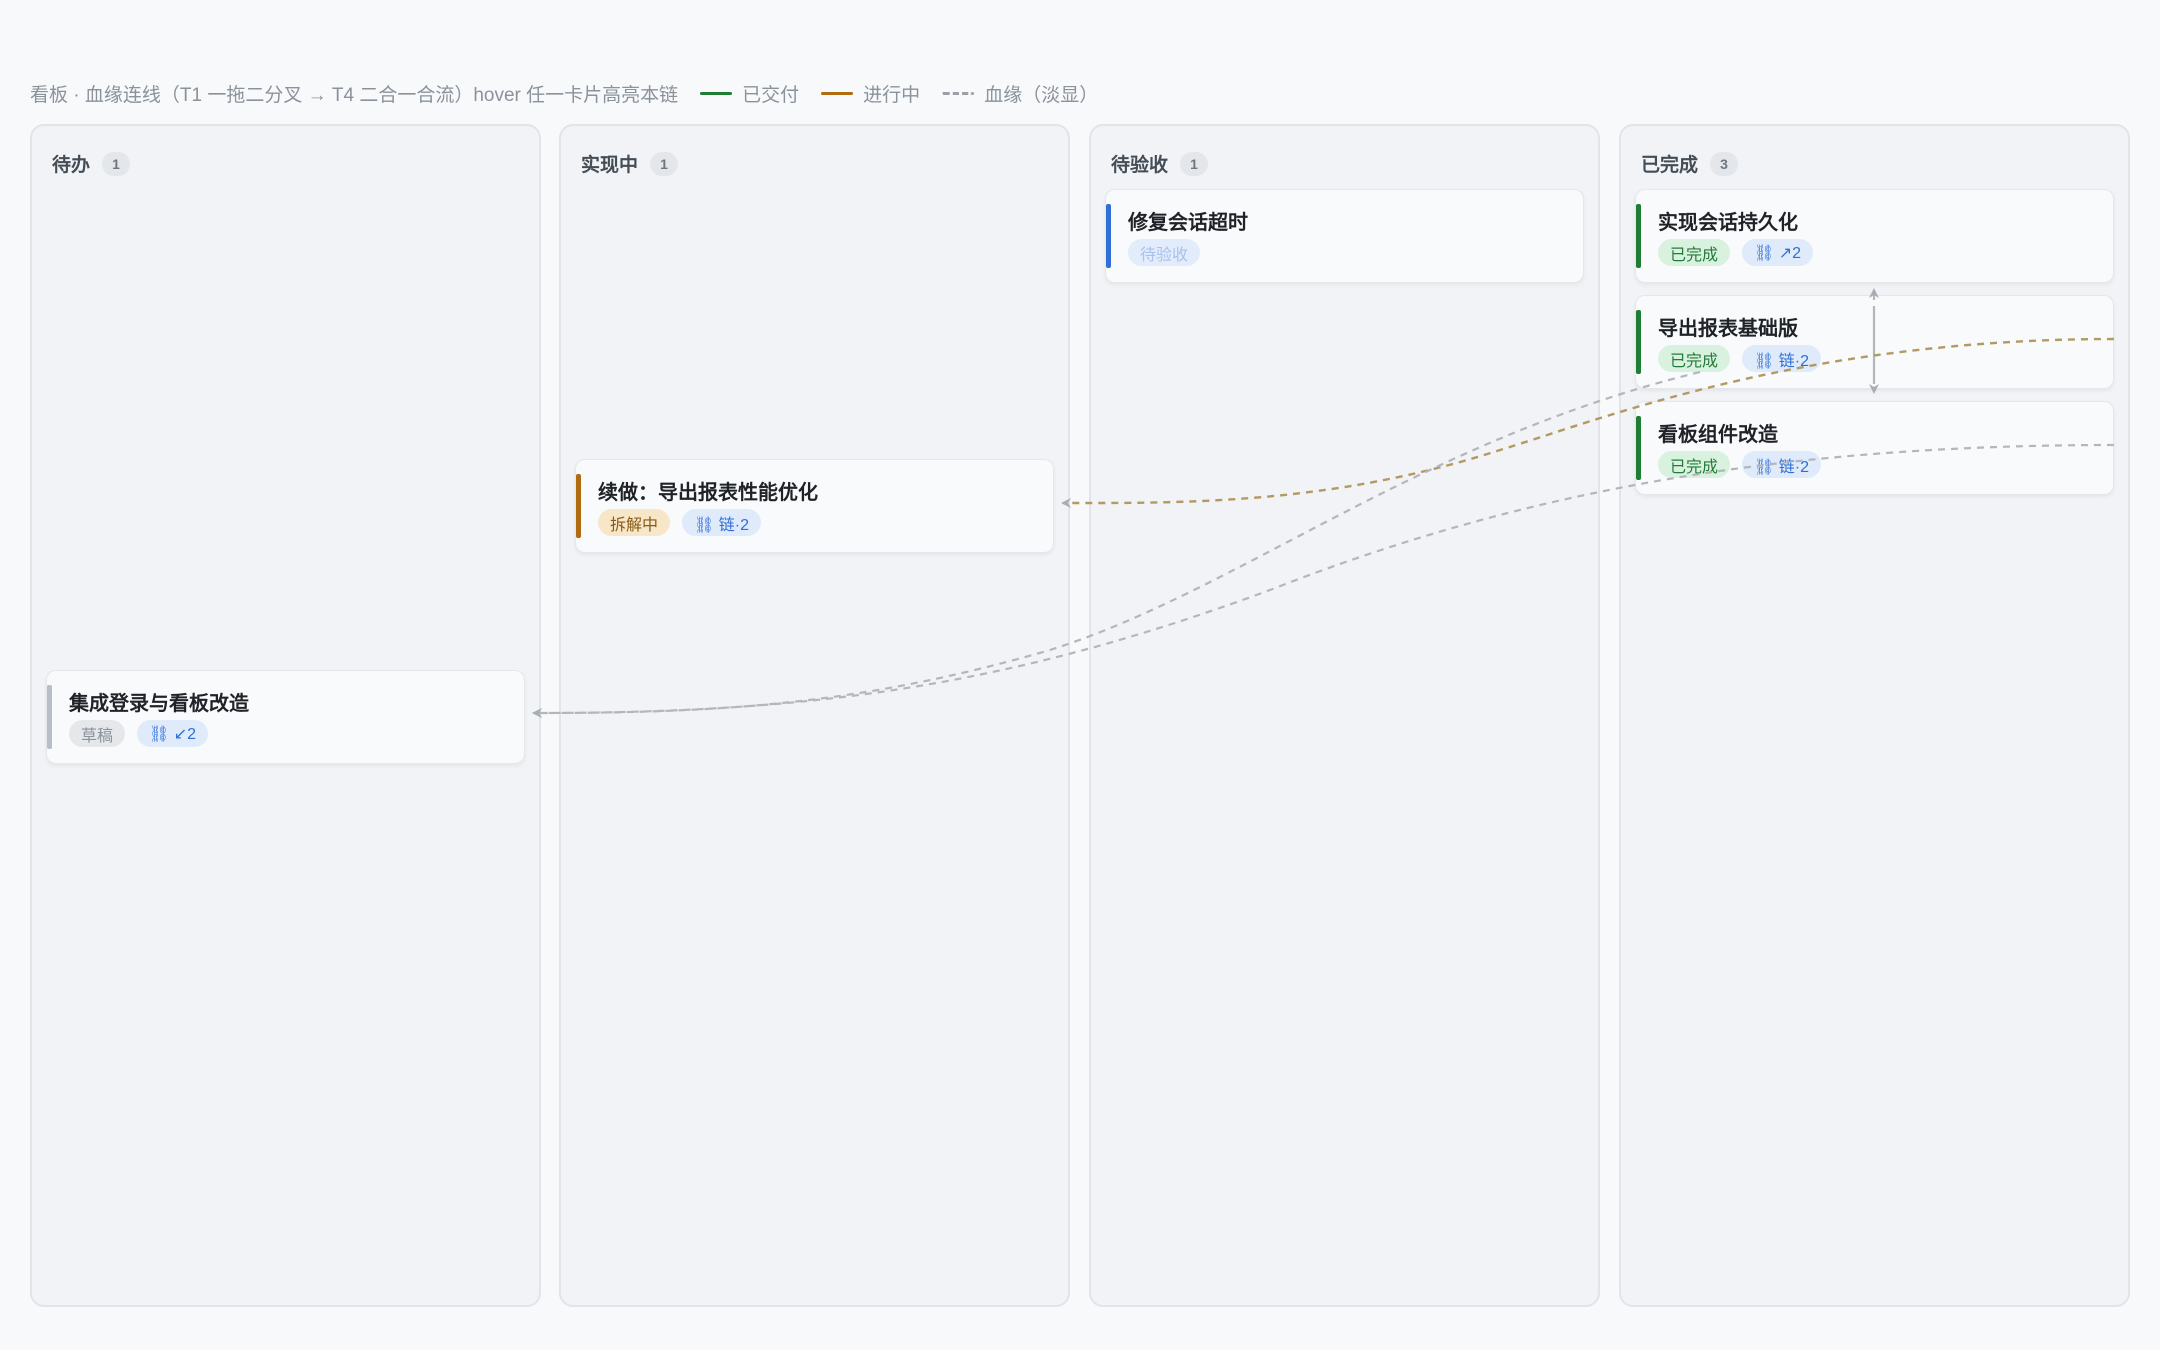 This screenshot has height=1350, width=2160. I want to click on legend-in-progress-swatch, so click(837, 93).